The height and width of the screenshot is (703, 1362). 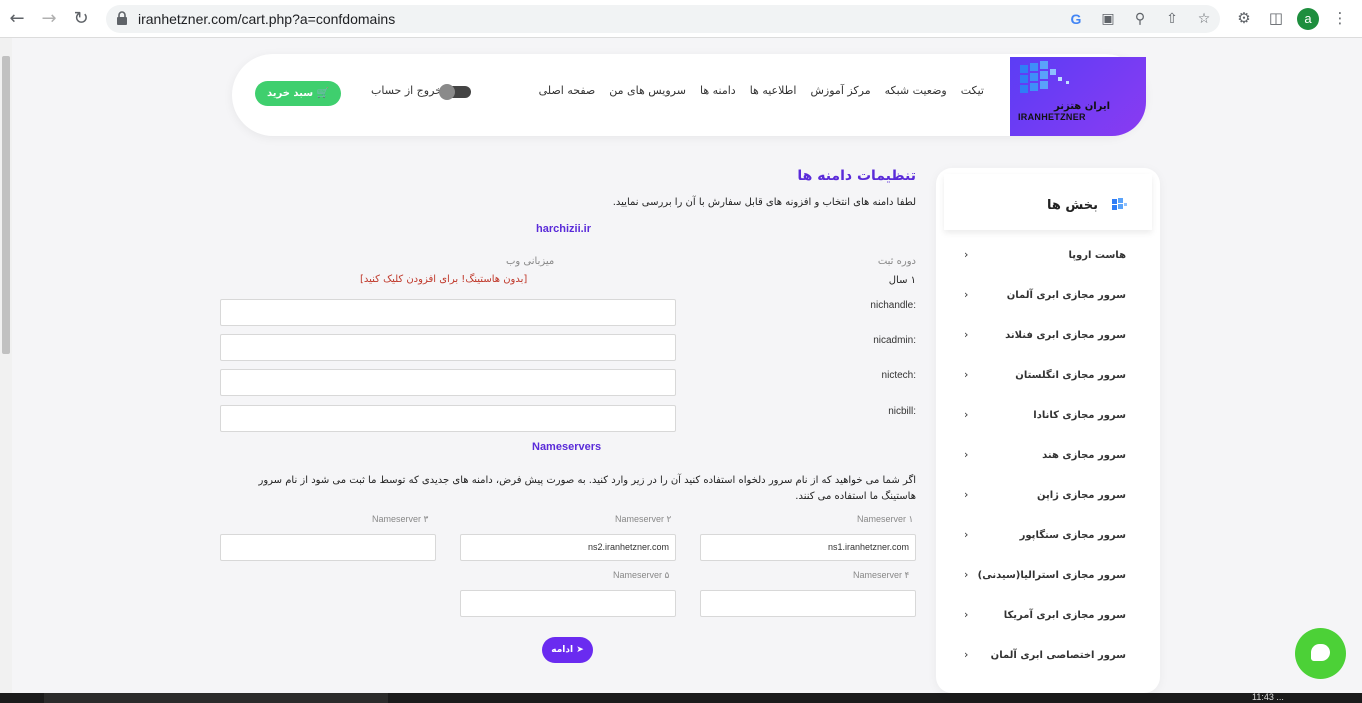 What do you see at coordinates (1048, 336) in the screenshot?
I see `sidebar-item: سرور مجازی ابری فنلاند ›` at bounding box center [1048, 336].